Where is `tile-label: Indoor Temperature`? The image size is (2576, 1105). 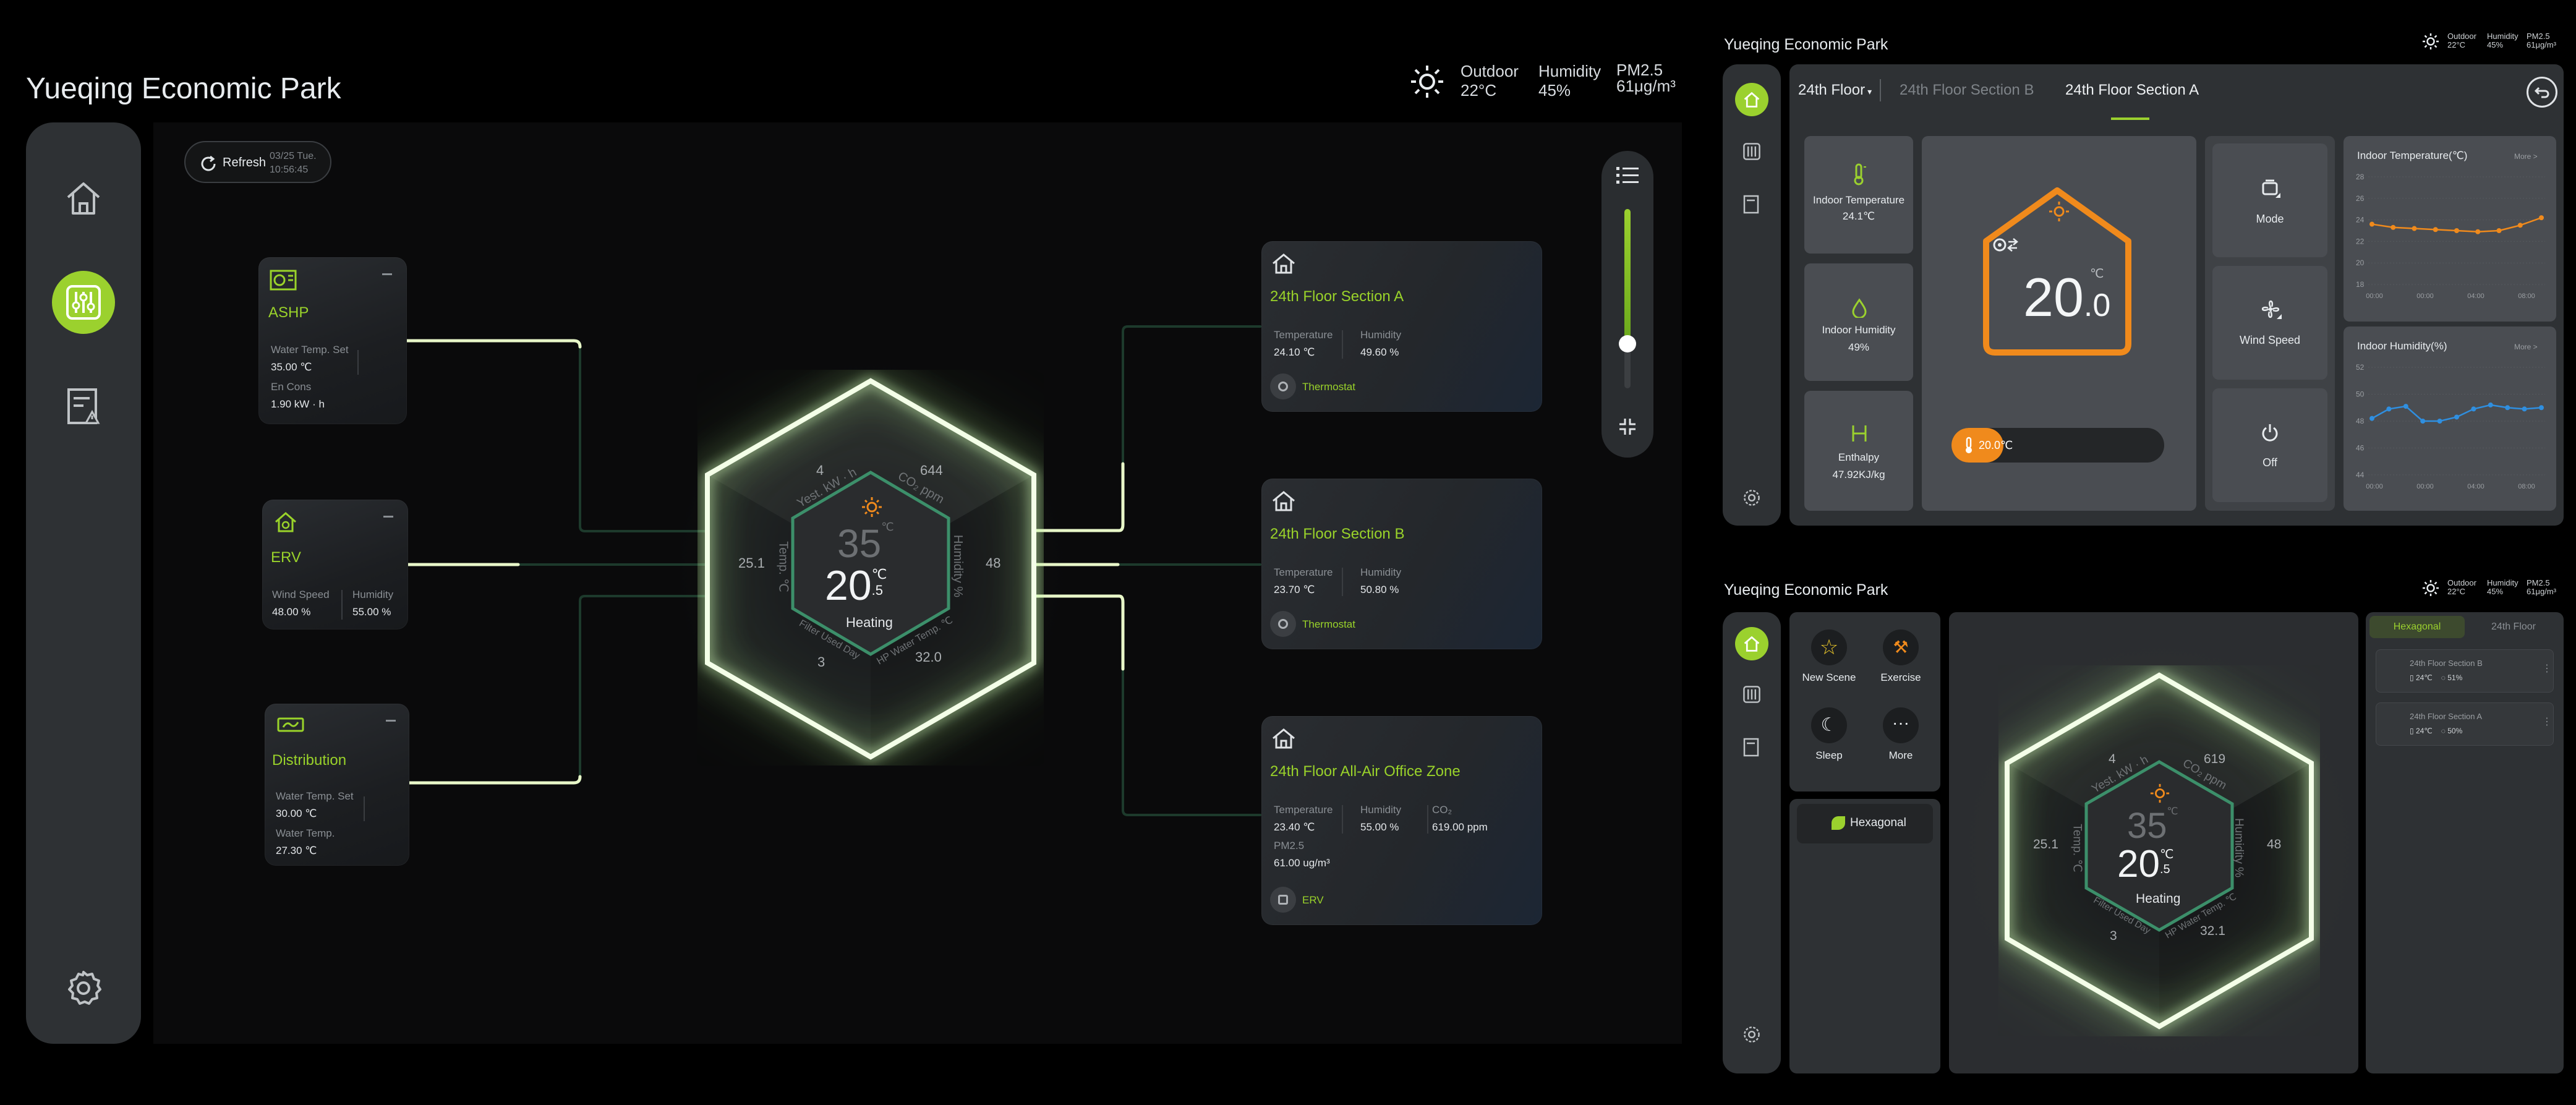
tile-label: Indoor Temperature is located at coordinates (1858, 200).